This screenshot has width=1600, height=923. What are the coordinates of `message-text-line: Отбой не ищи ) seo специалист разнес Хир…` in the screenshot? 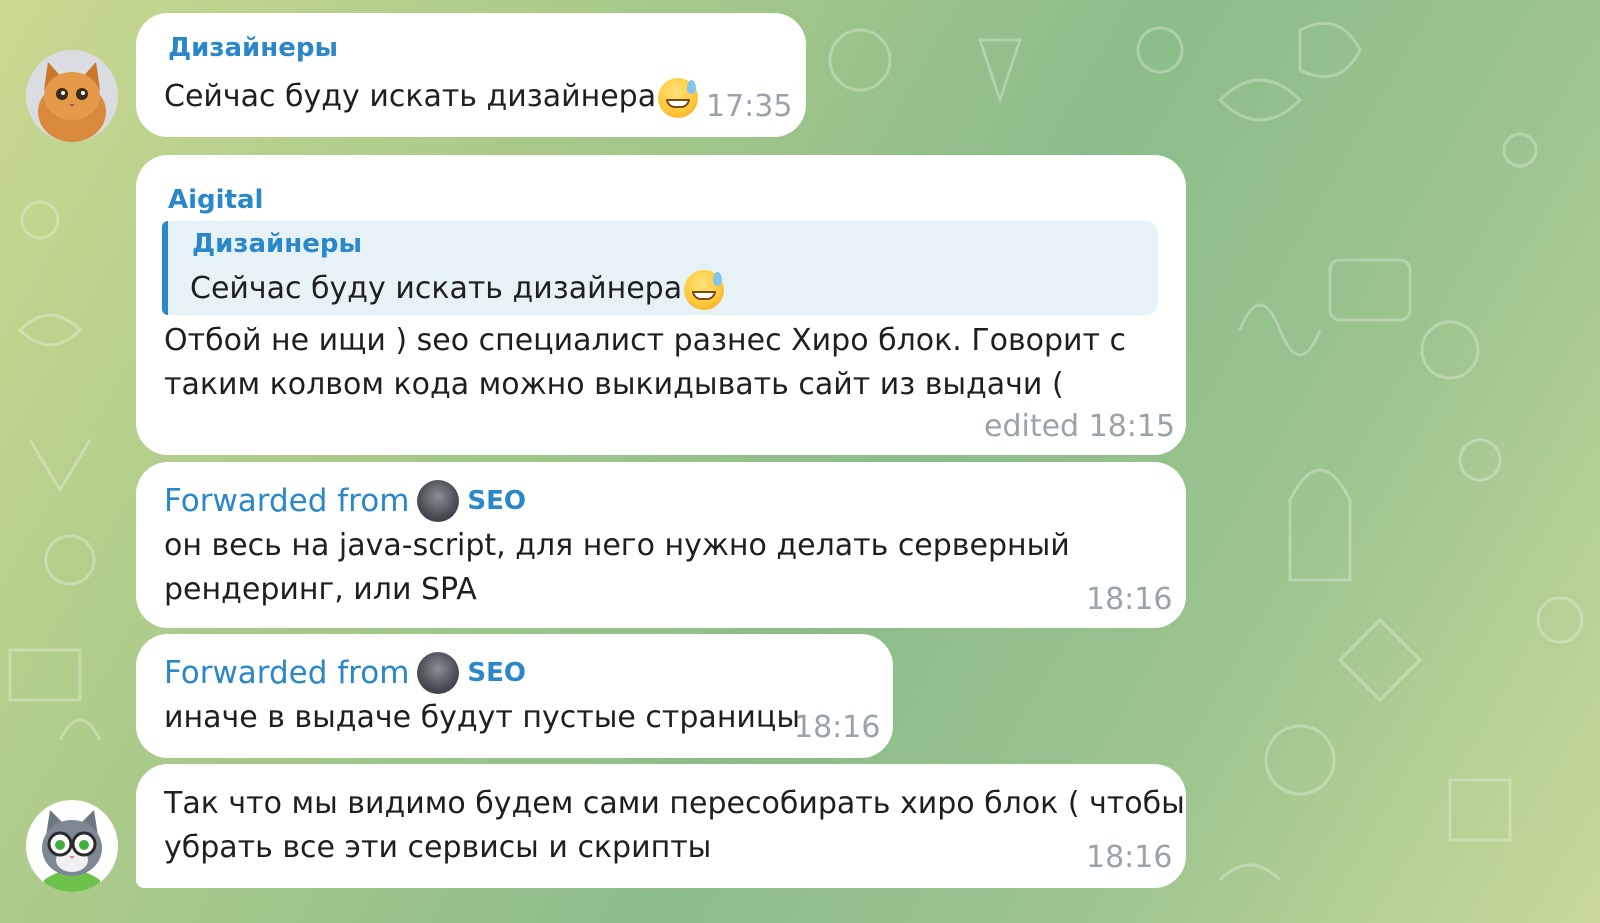 It's located at (645, 340).